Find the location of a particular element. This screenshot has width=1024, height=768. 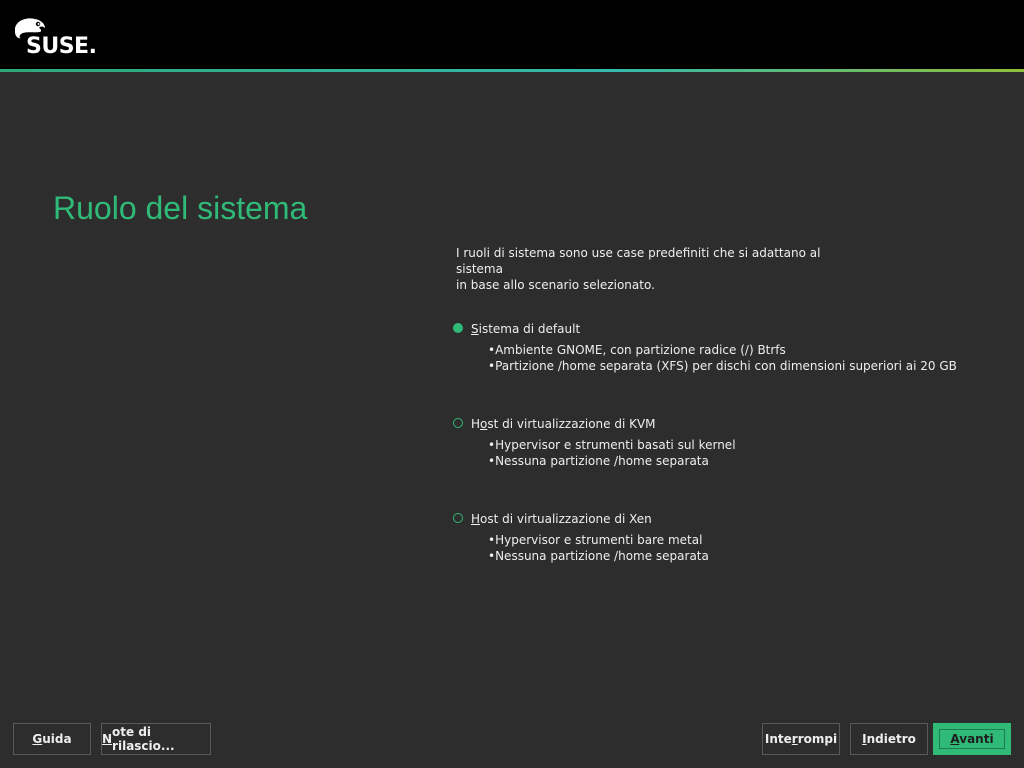

radio-selected-icon is located at coordinates (458, 328).